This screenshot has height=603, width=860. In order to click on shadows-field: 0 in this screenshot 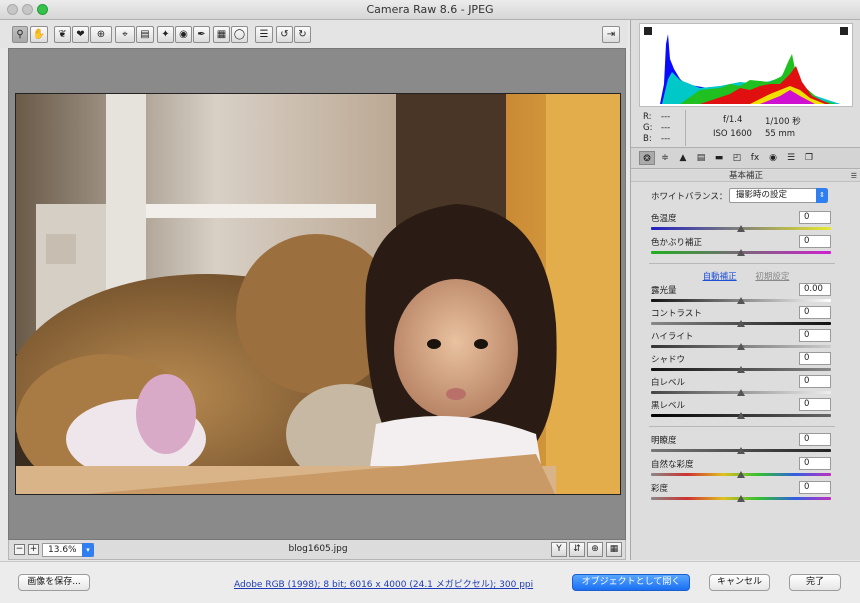, I will do `click(815, 358)`.